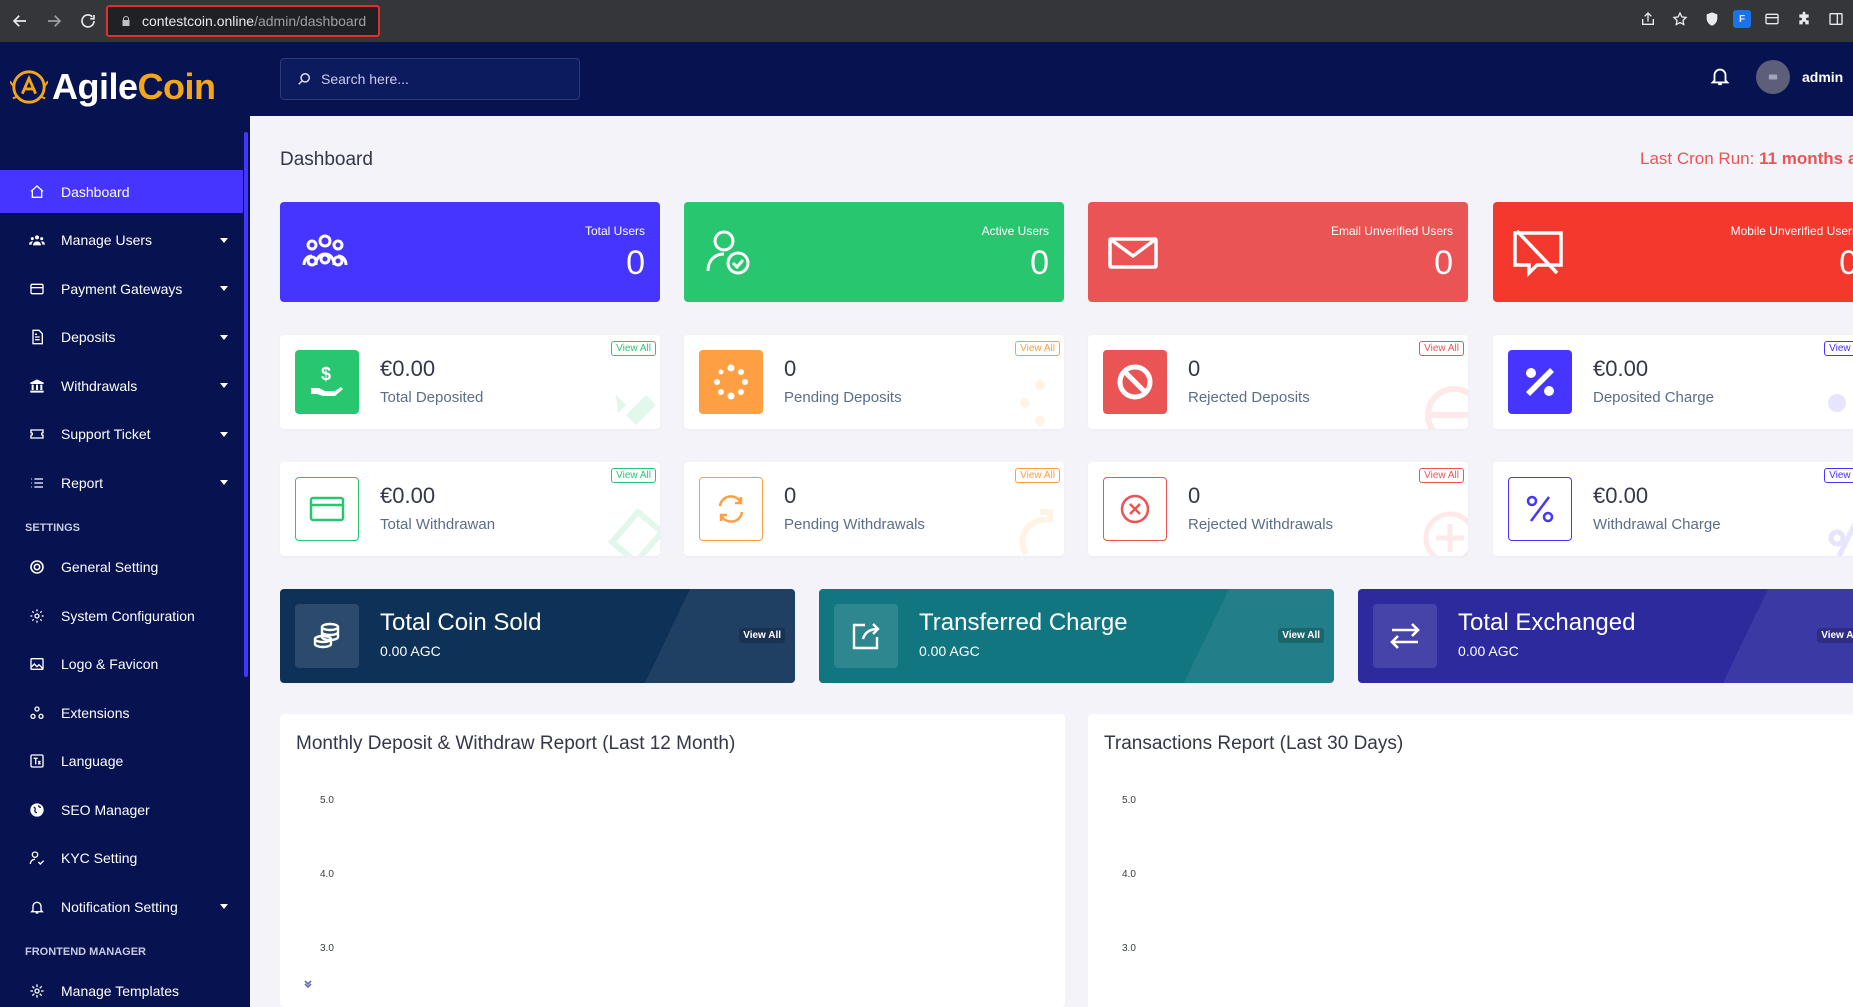  Describe the element at coordinates (121, 482) in the screenshot. I see `sidebar-item-report: Report` at that location.